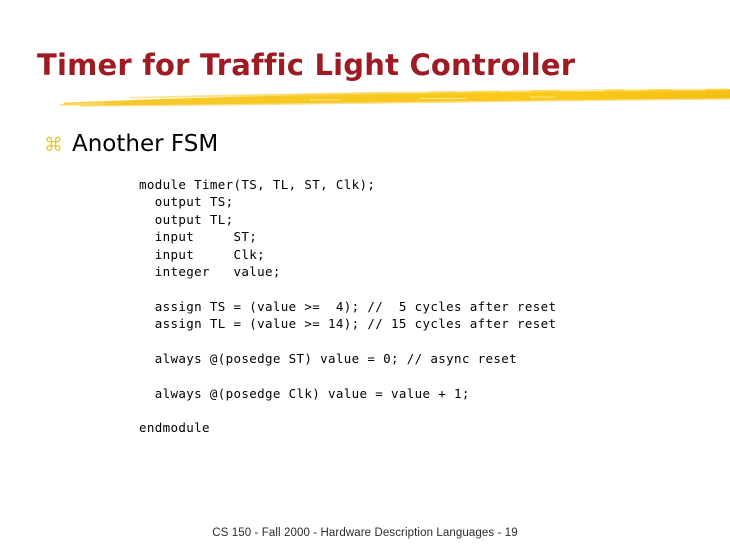 The height and width of the screenshot is (547, 730). Describe the element at coordinates (306, 65) in the screenshot. I see `page-title: Timer for Traffic Light Controller` at that location.